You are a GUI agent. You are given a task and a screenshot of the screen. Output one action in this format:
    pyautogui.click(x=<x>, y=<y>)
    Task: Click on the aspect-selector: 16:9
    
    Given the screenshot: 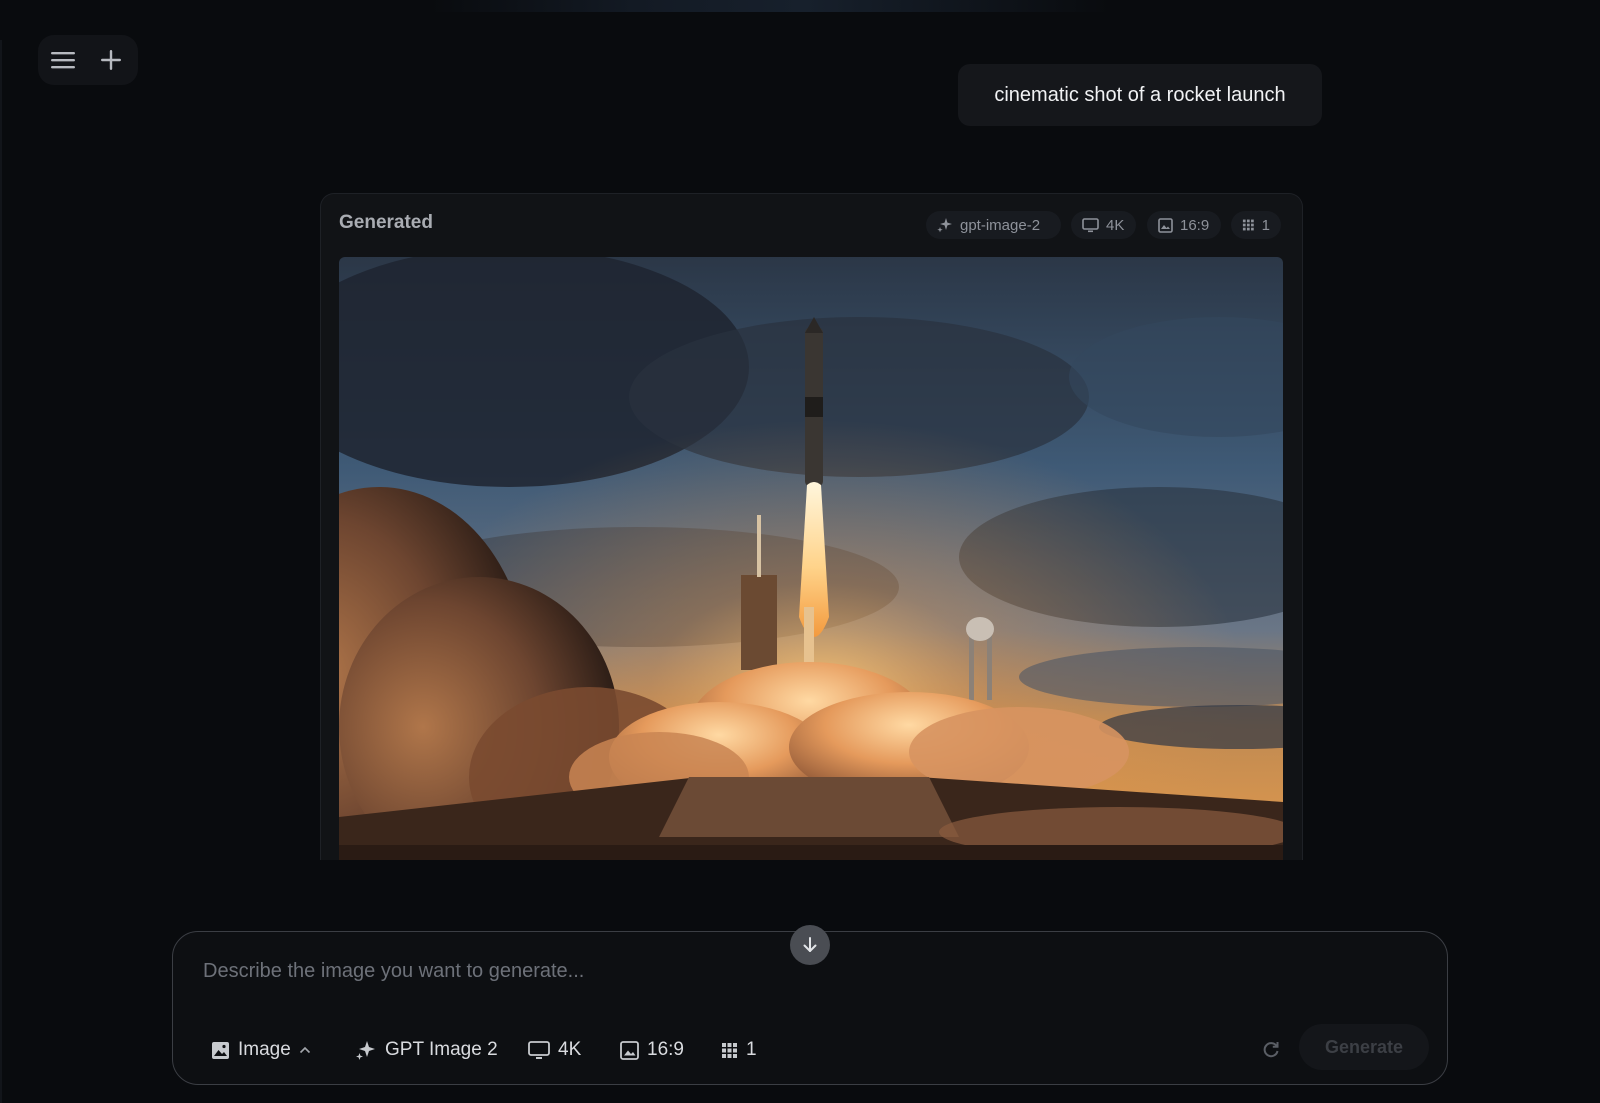 What is the action you would take?
    pyautogui.click(x=652, y=1050)
    